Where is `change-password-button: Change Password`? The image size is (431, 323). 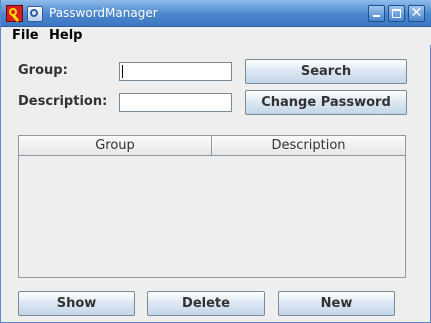 change-password-button: Change Password is located at coordinates (326, 102).